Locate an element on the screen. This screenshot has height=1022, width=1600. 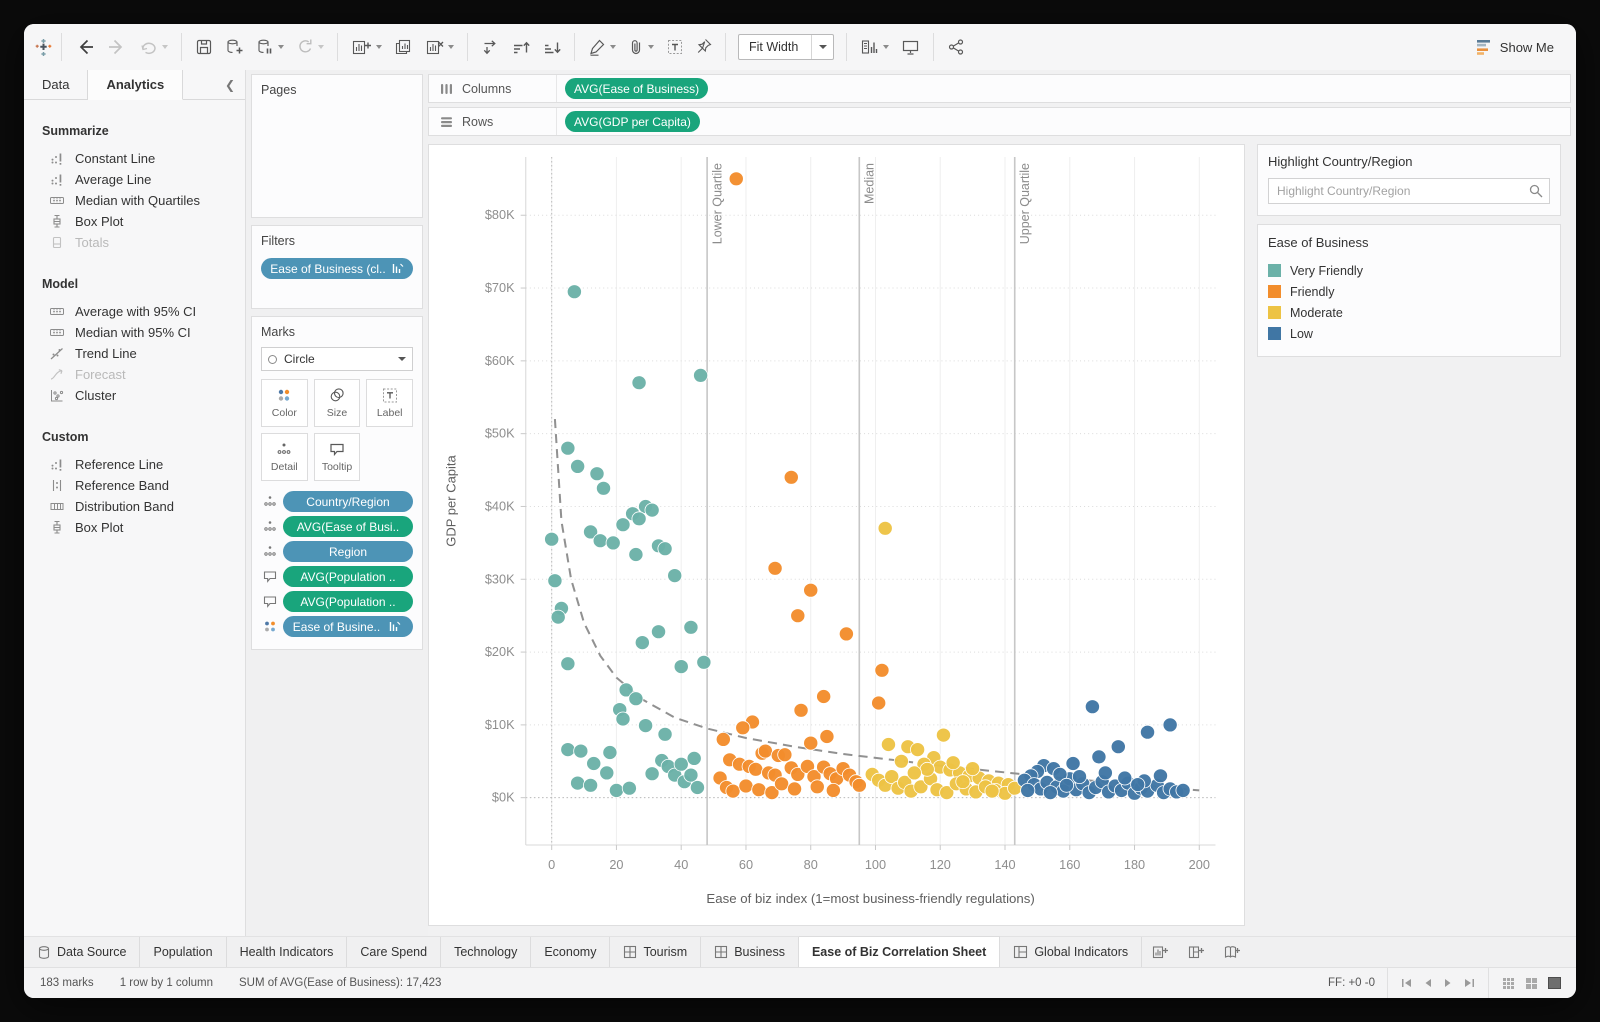
redo-button is located at coordinates (117, 47).